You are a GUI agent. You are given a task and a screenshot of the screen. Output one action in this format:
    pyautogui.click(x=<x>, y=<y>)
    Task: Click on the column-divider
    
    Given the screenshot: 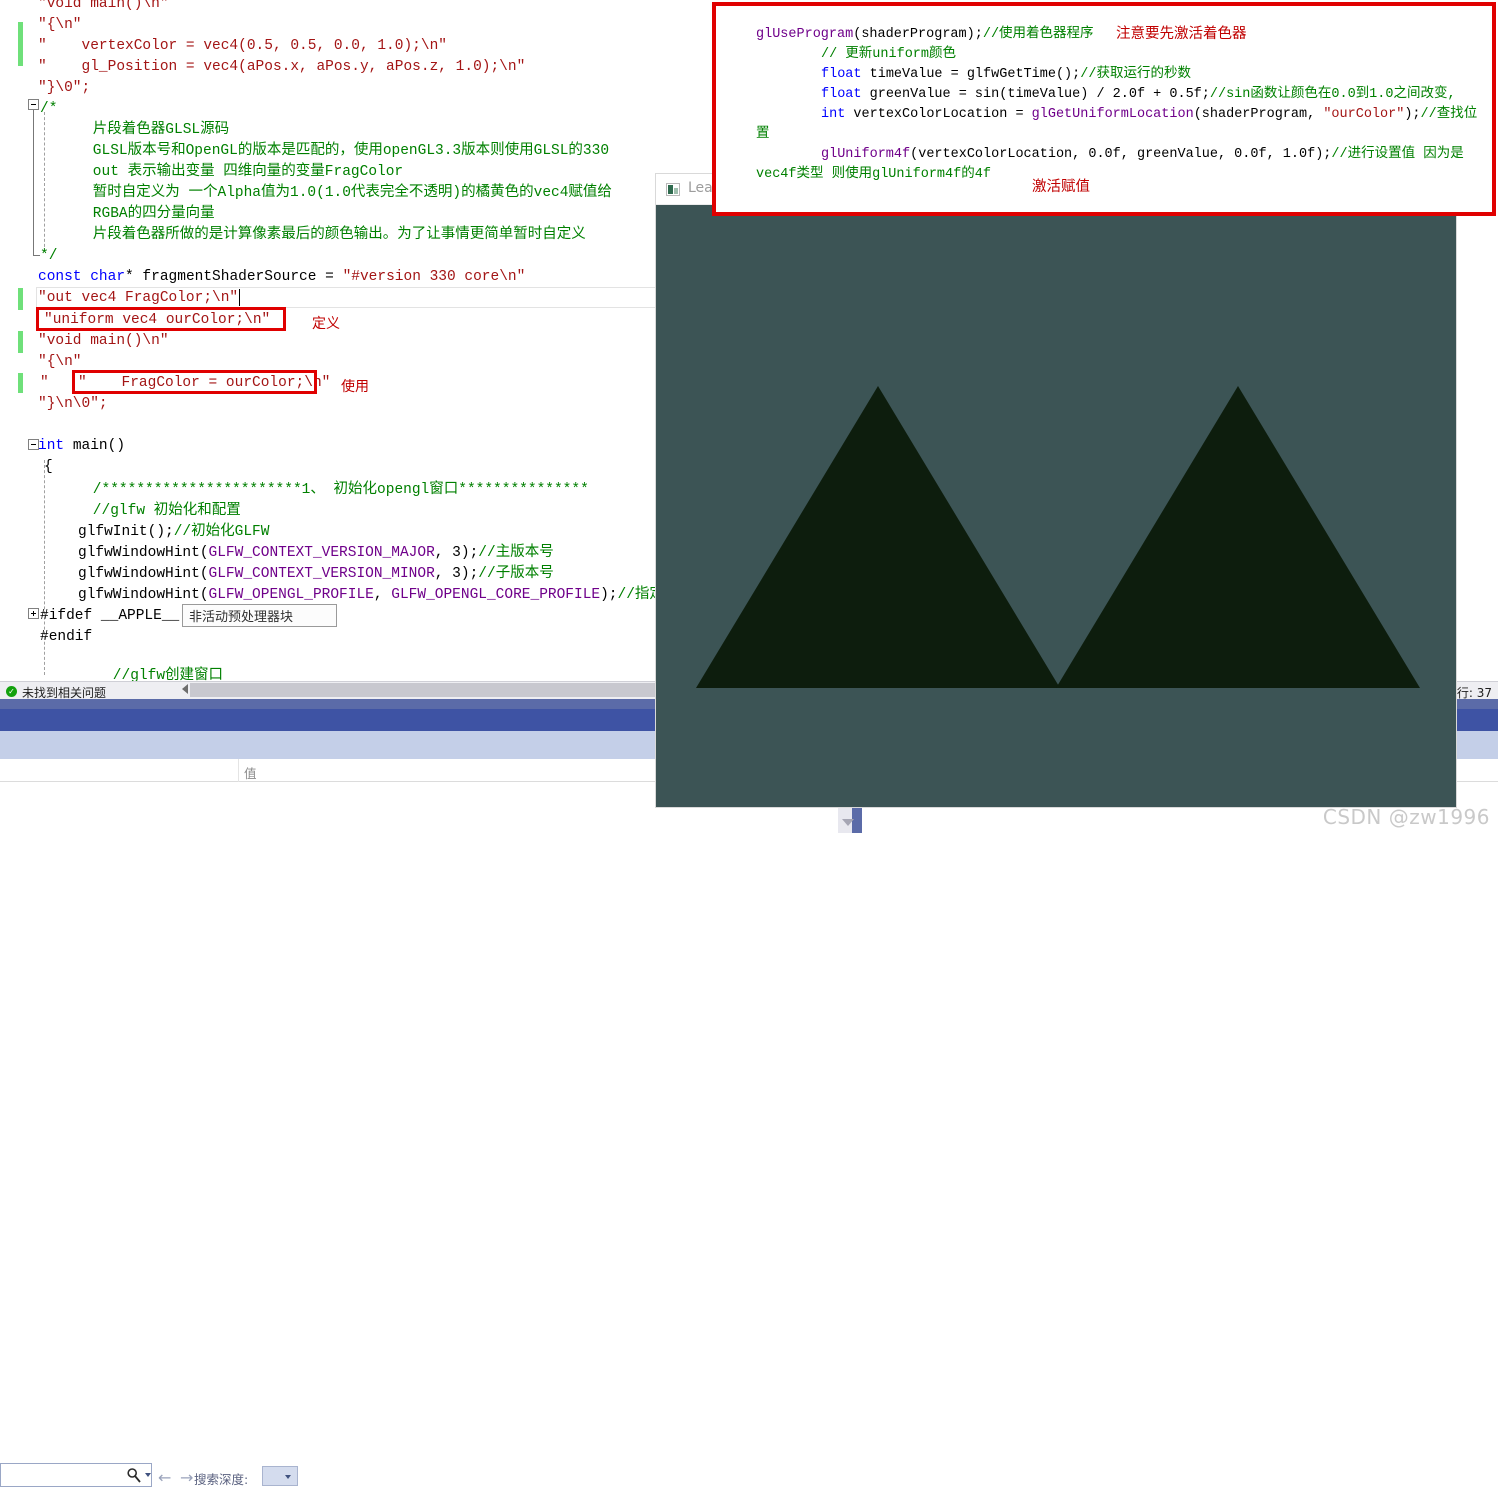 What is the action you would take?
    pyautogui.click(x=238, y=770)
    